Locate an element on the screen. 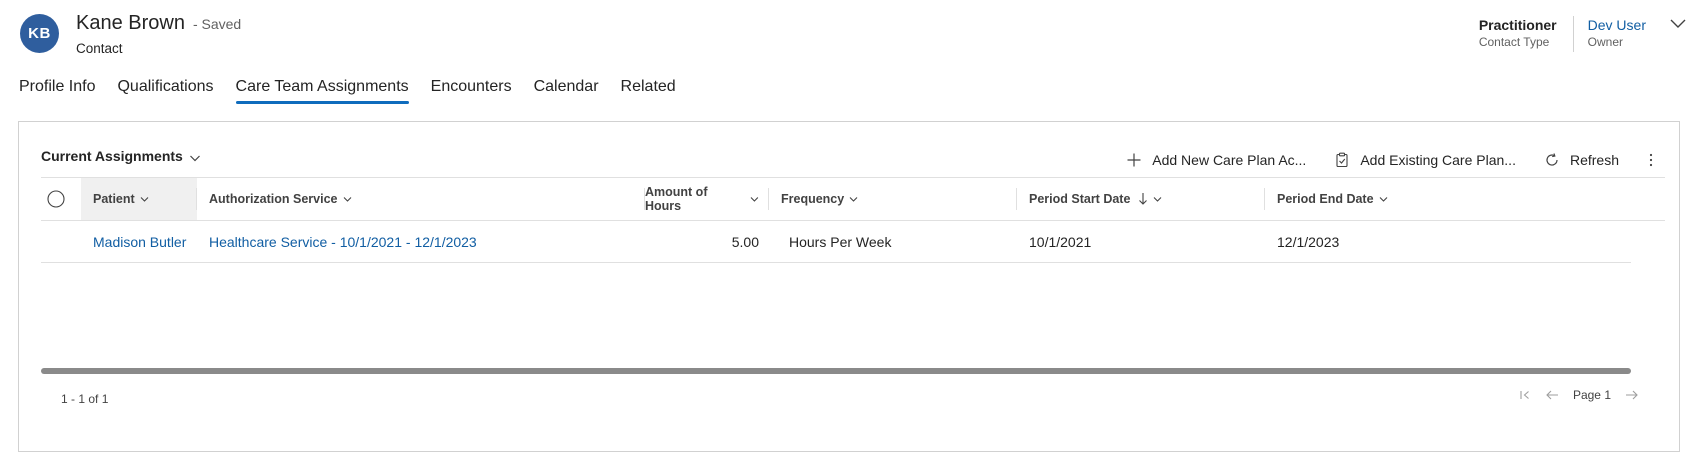 The width and height of the screenshot is (1700, 459). first-page-icon is located at coordinates (1524, 395).